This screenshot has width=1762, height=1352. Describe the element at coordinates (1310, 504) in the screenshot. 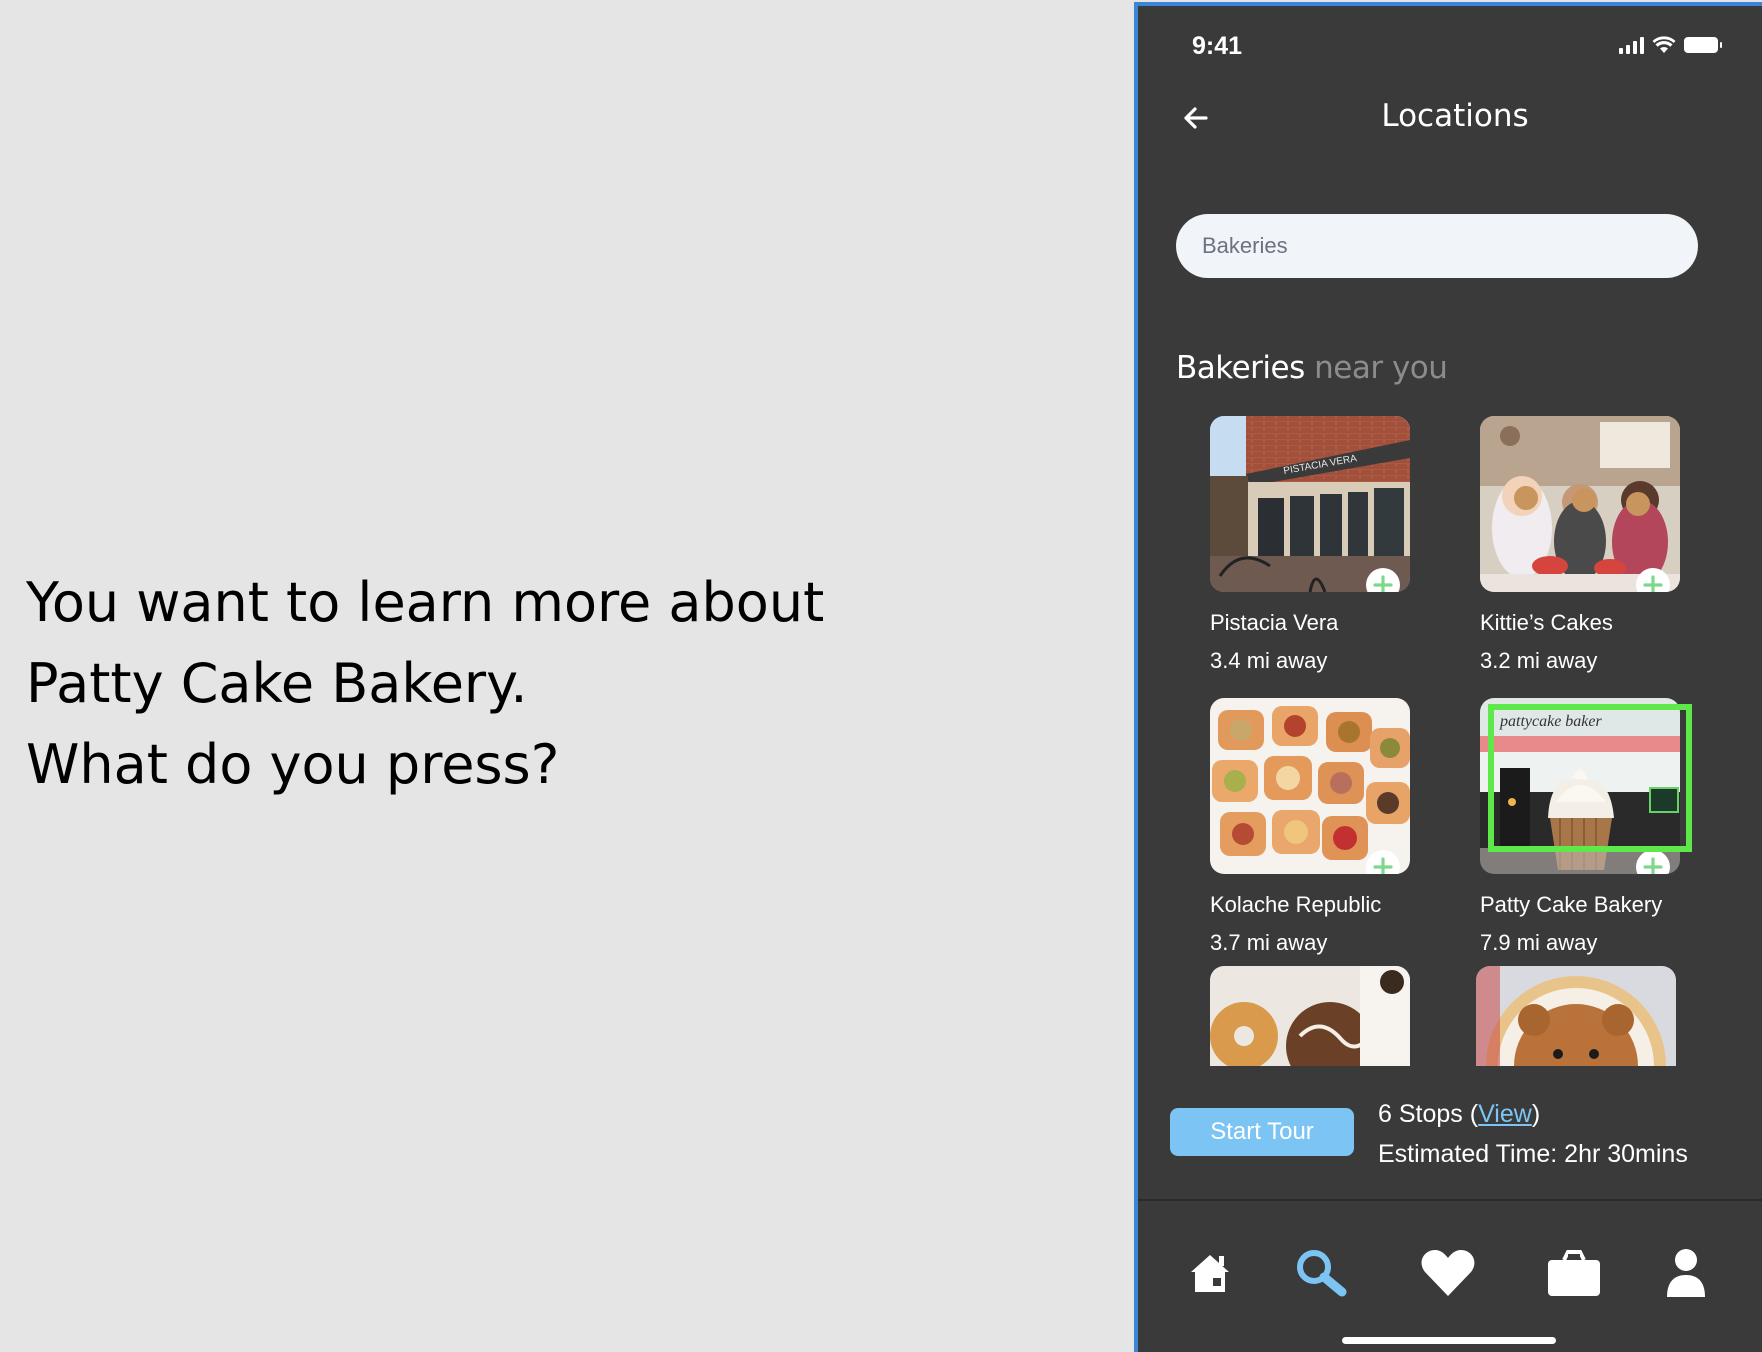

I see `storefront-photo: PISTACIA VERA` at that location.